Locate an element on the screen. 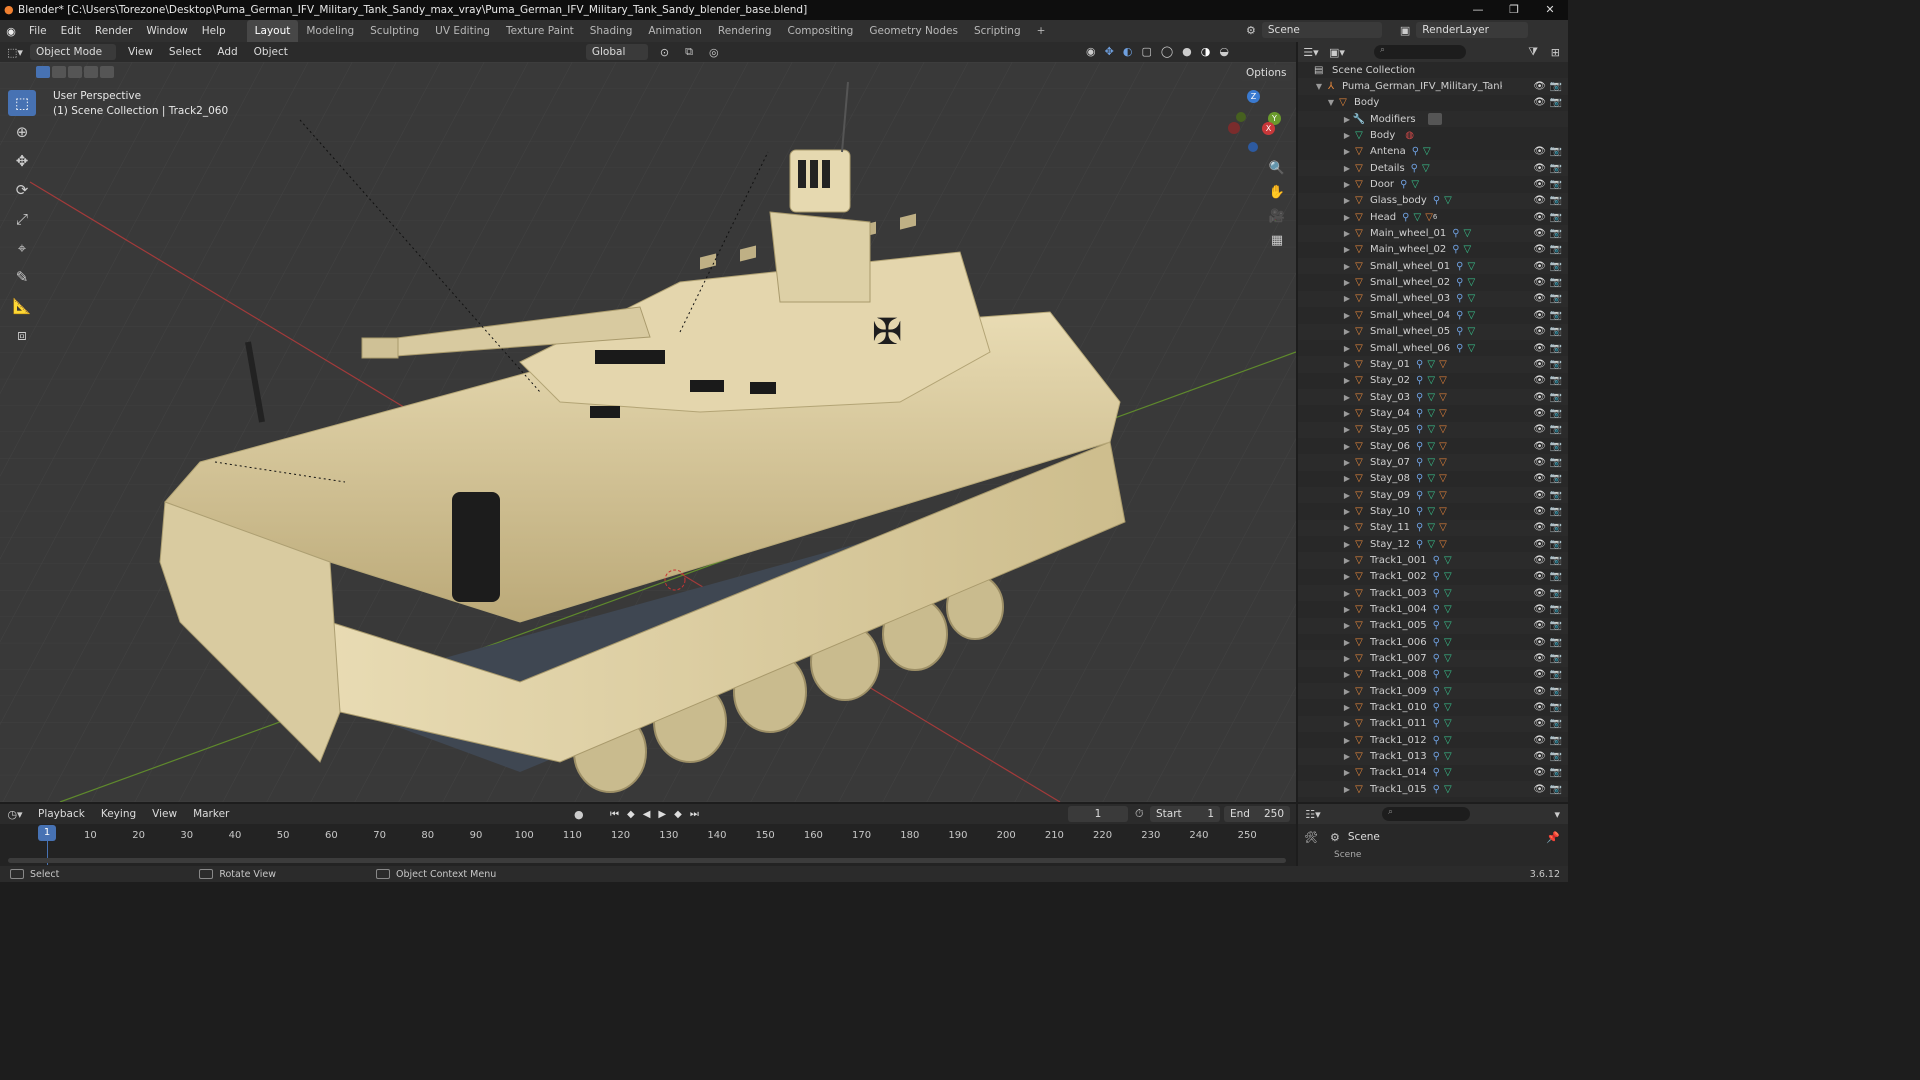 The height and width of the screenshot is (1080, 1920). visibility-icon: ◉ is located at coordinates (1091, 51).